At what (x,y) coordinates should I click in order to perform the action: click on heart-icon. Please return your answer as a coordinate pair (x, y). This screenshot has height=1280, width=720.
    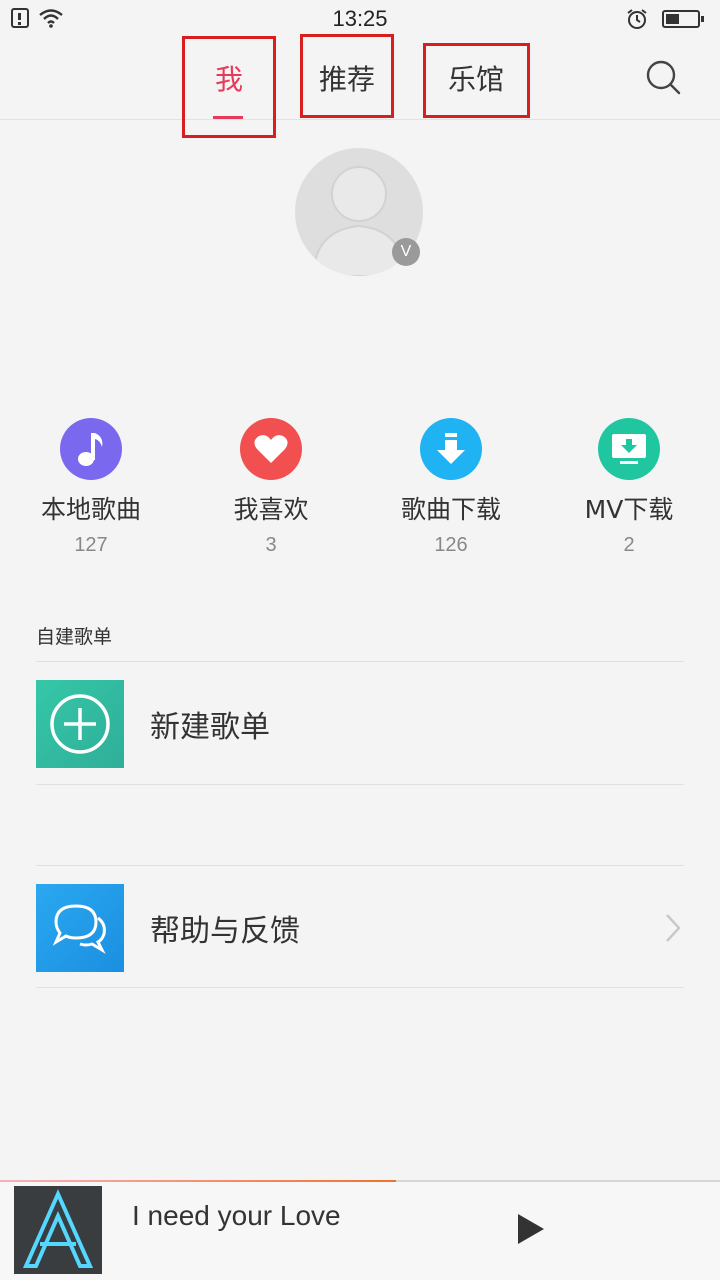
    Looking at the image, I should click on (271, 449).